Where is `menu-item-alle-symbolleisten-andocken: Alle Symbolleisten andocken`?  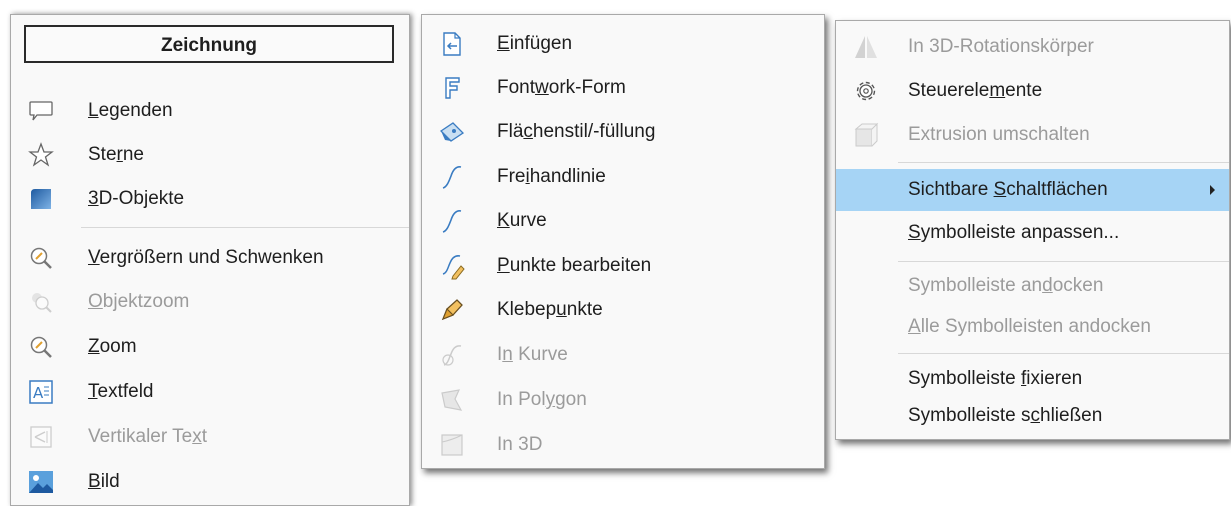
menu-item-alle-symbolleisten-andocken: Alle Symbolleisten andocken is located at coordinates (1032, 327).